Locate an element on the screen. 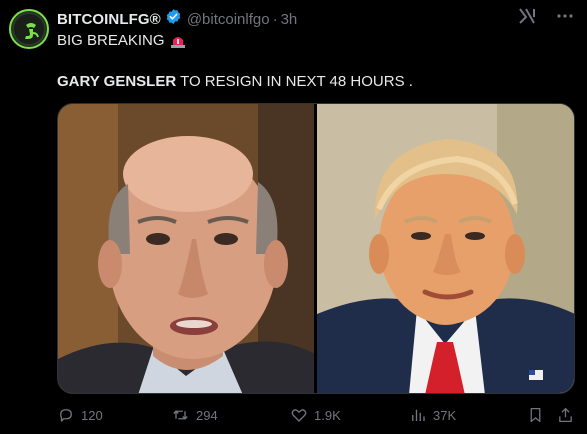  bookmark-icon is located at coordinates (535, 415).